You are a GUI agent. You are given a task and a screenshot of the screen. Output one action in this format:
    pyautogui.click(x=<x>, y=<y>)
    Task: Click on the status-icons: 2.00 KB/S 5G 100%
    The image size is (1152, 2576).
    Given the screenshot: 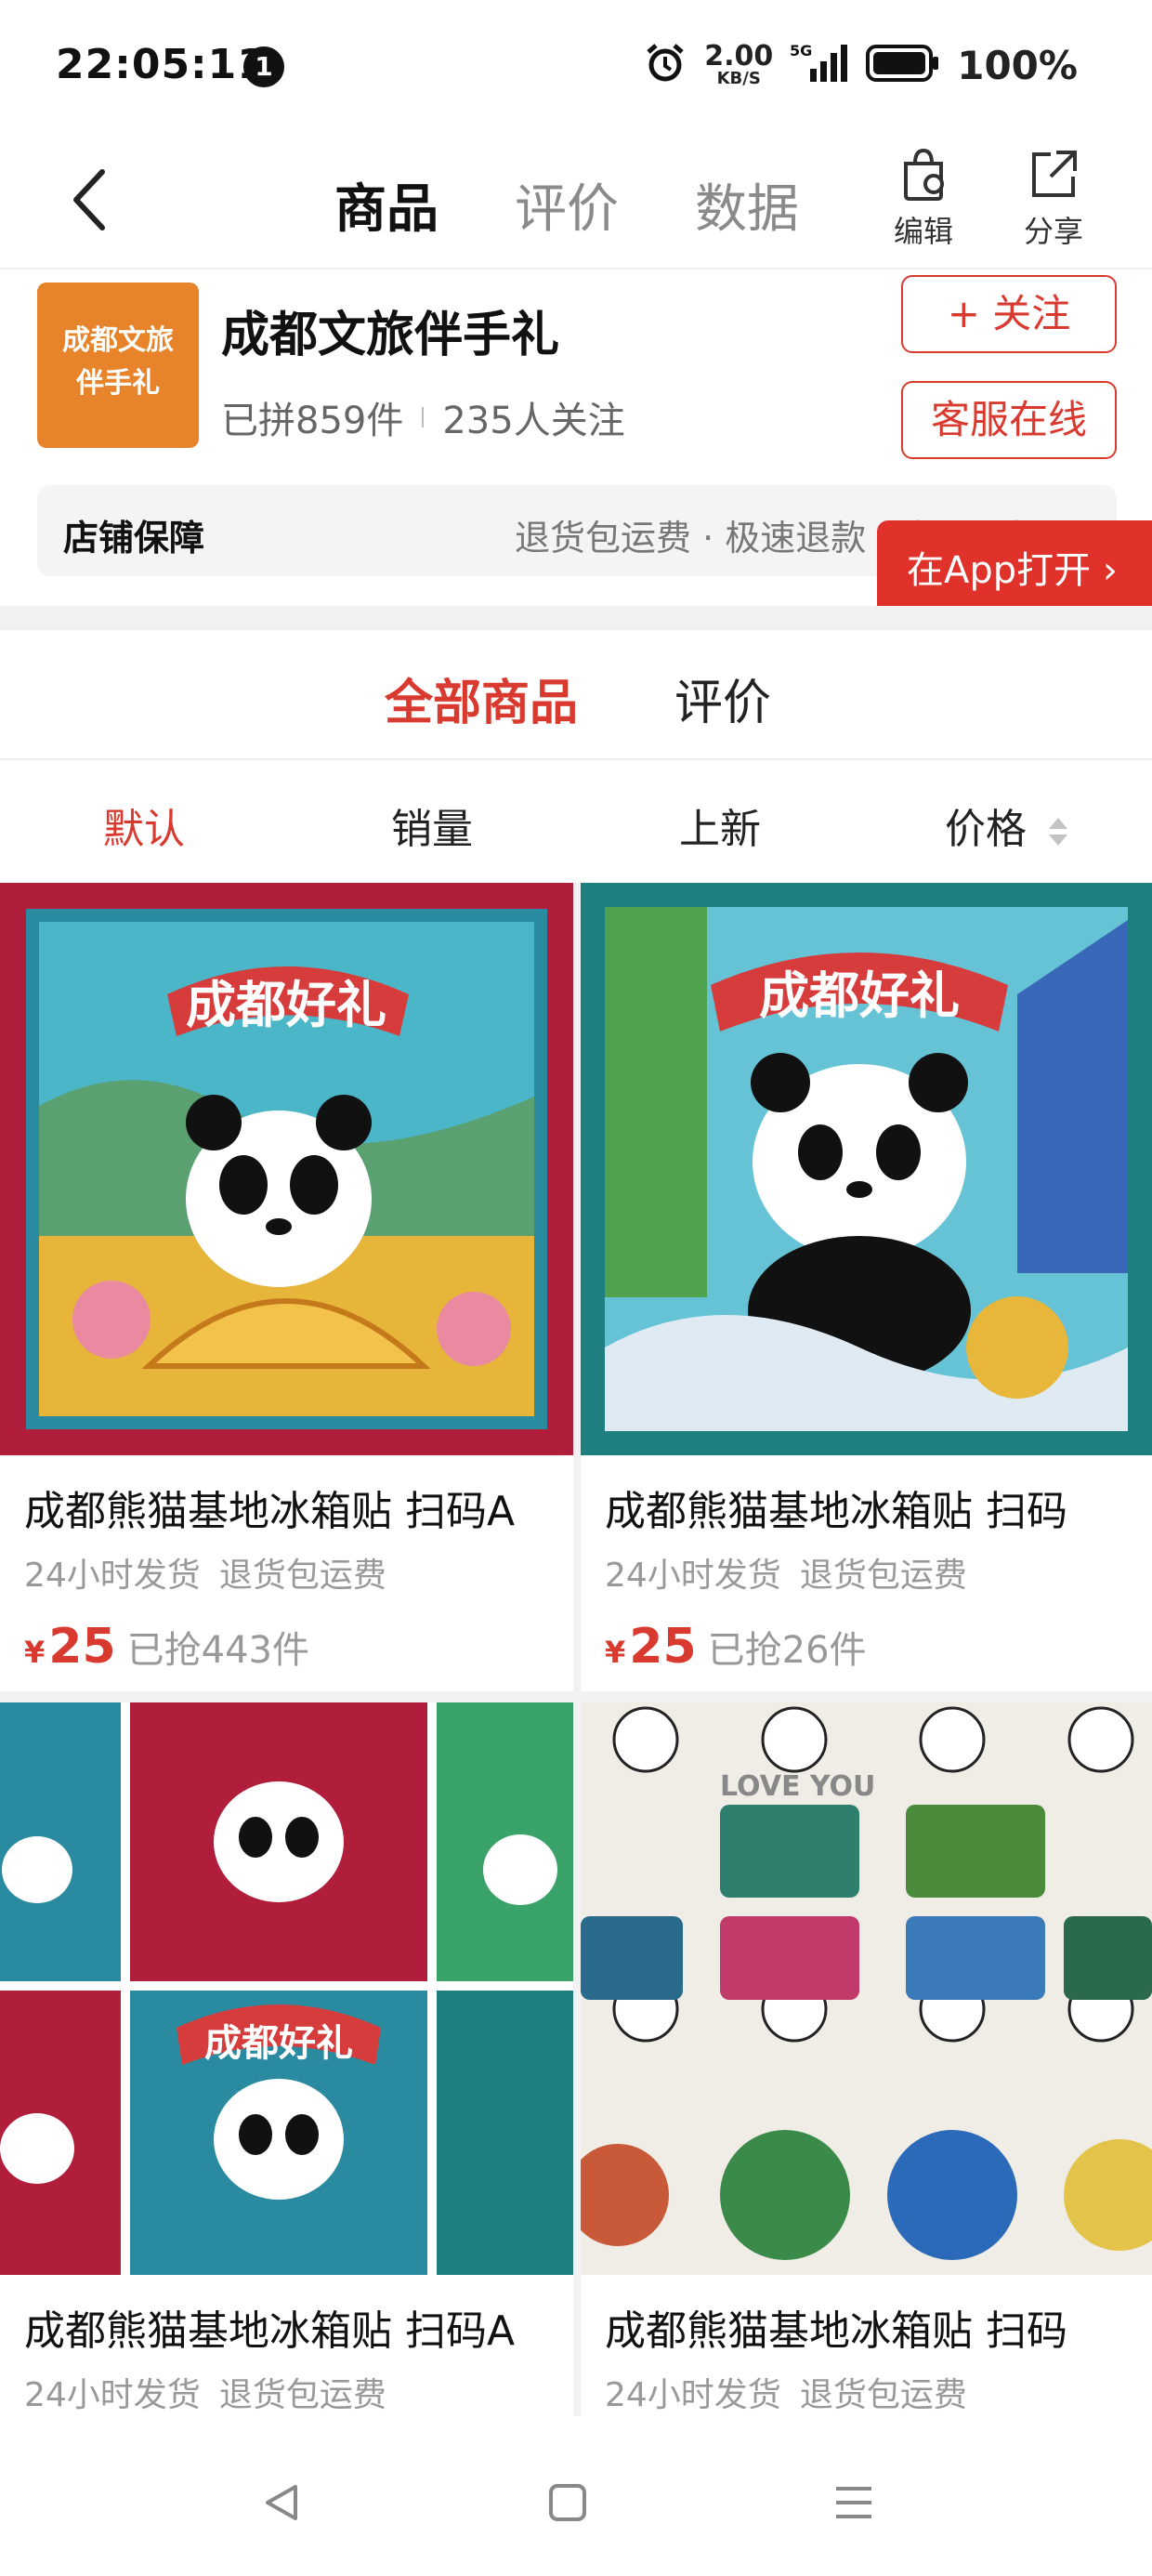 What is the action you would take?
    pyautogui.click(x=860, y=65)
    